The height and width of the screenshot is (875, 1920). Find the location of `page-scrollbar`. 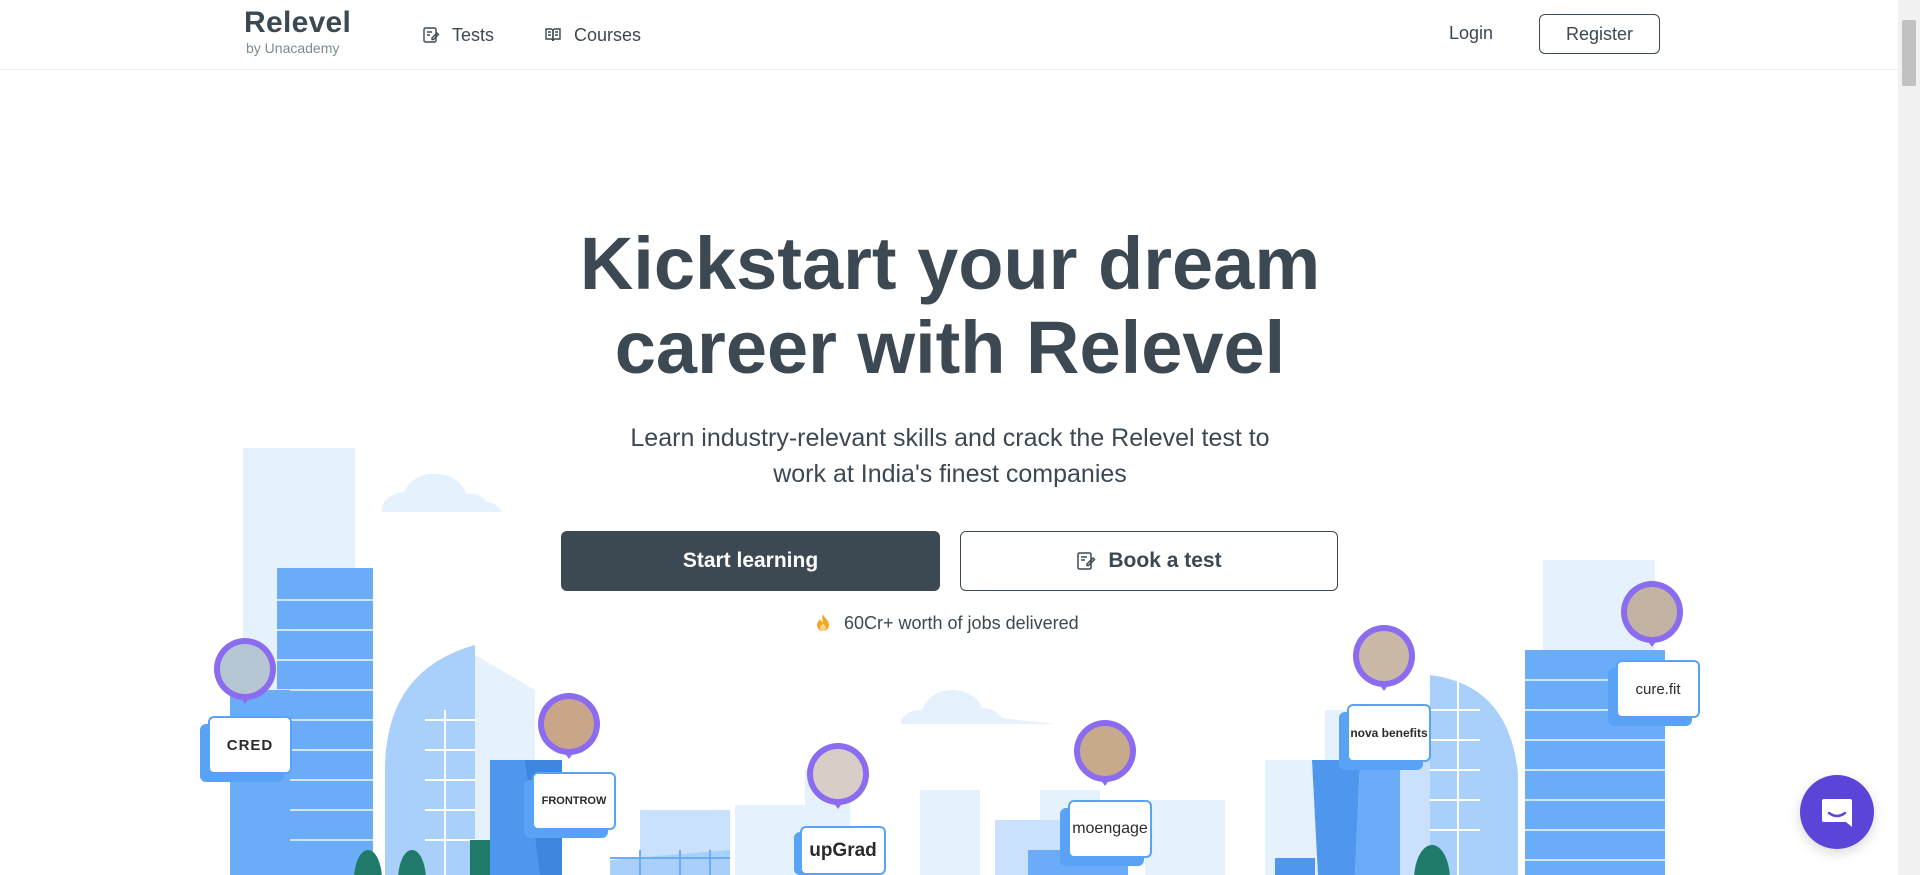

page-scrollbar is located at coordinates (1909, 437).